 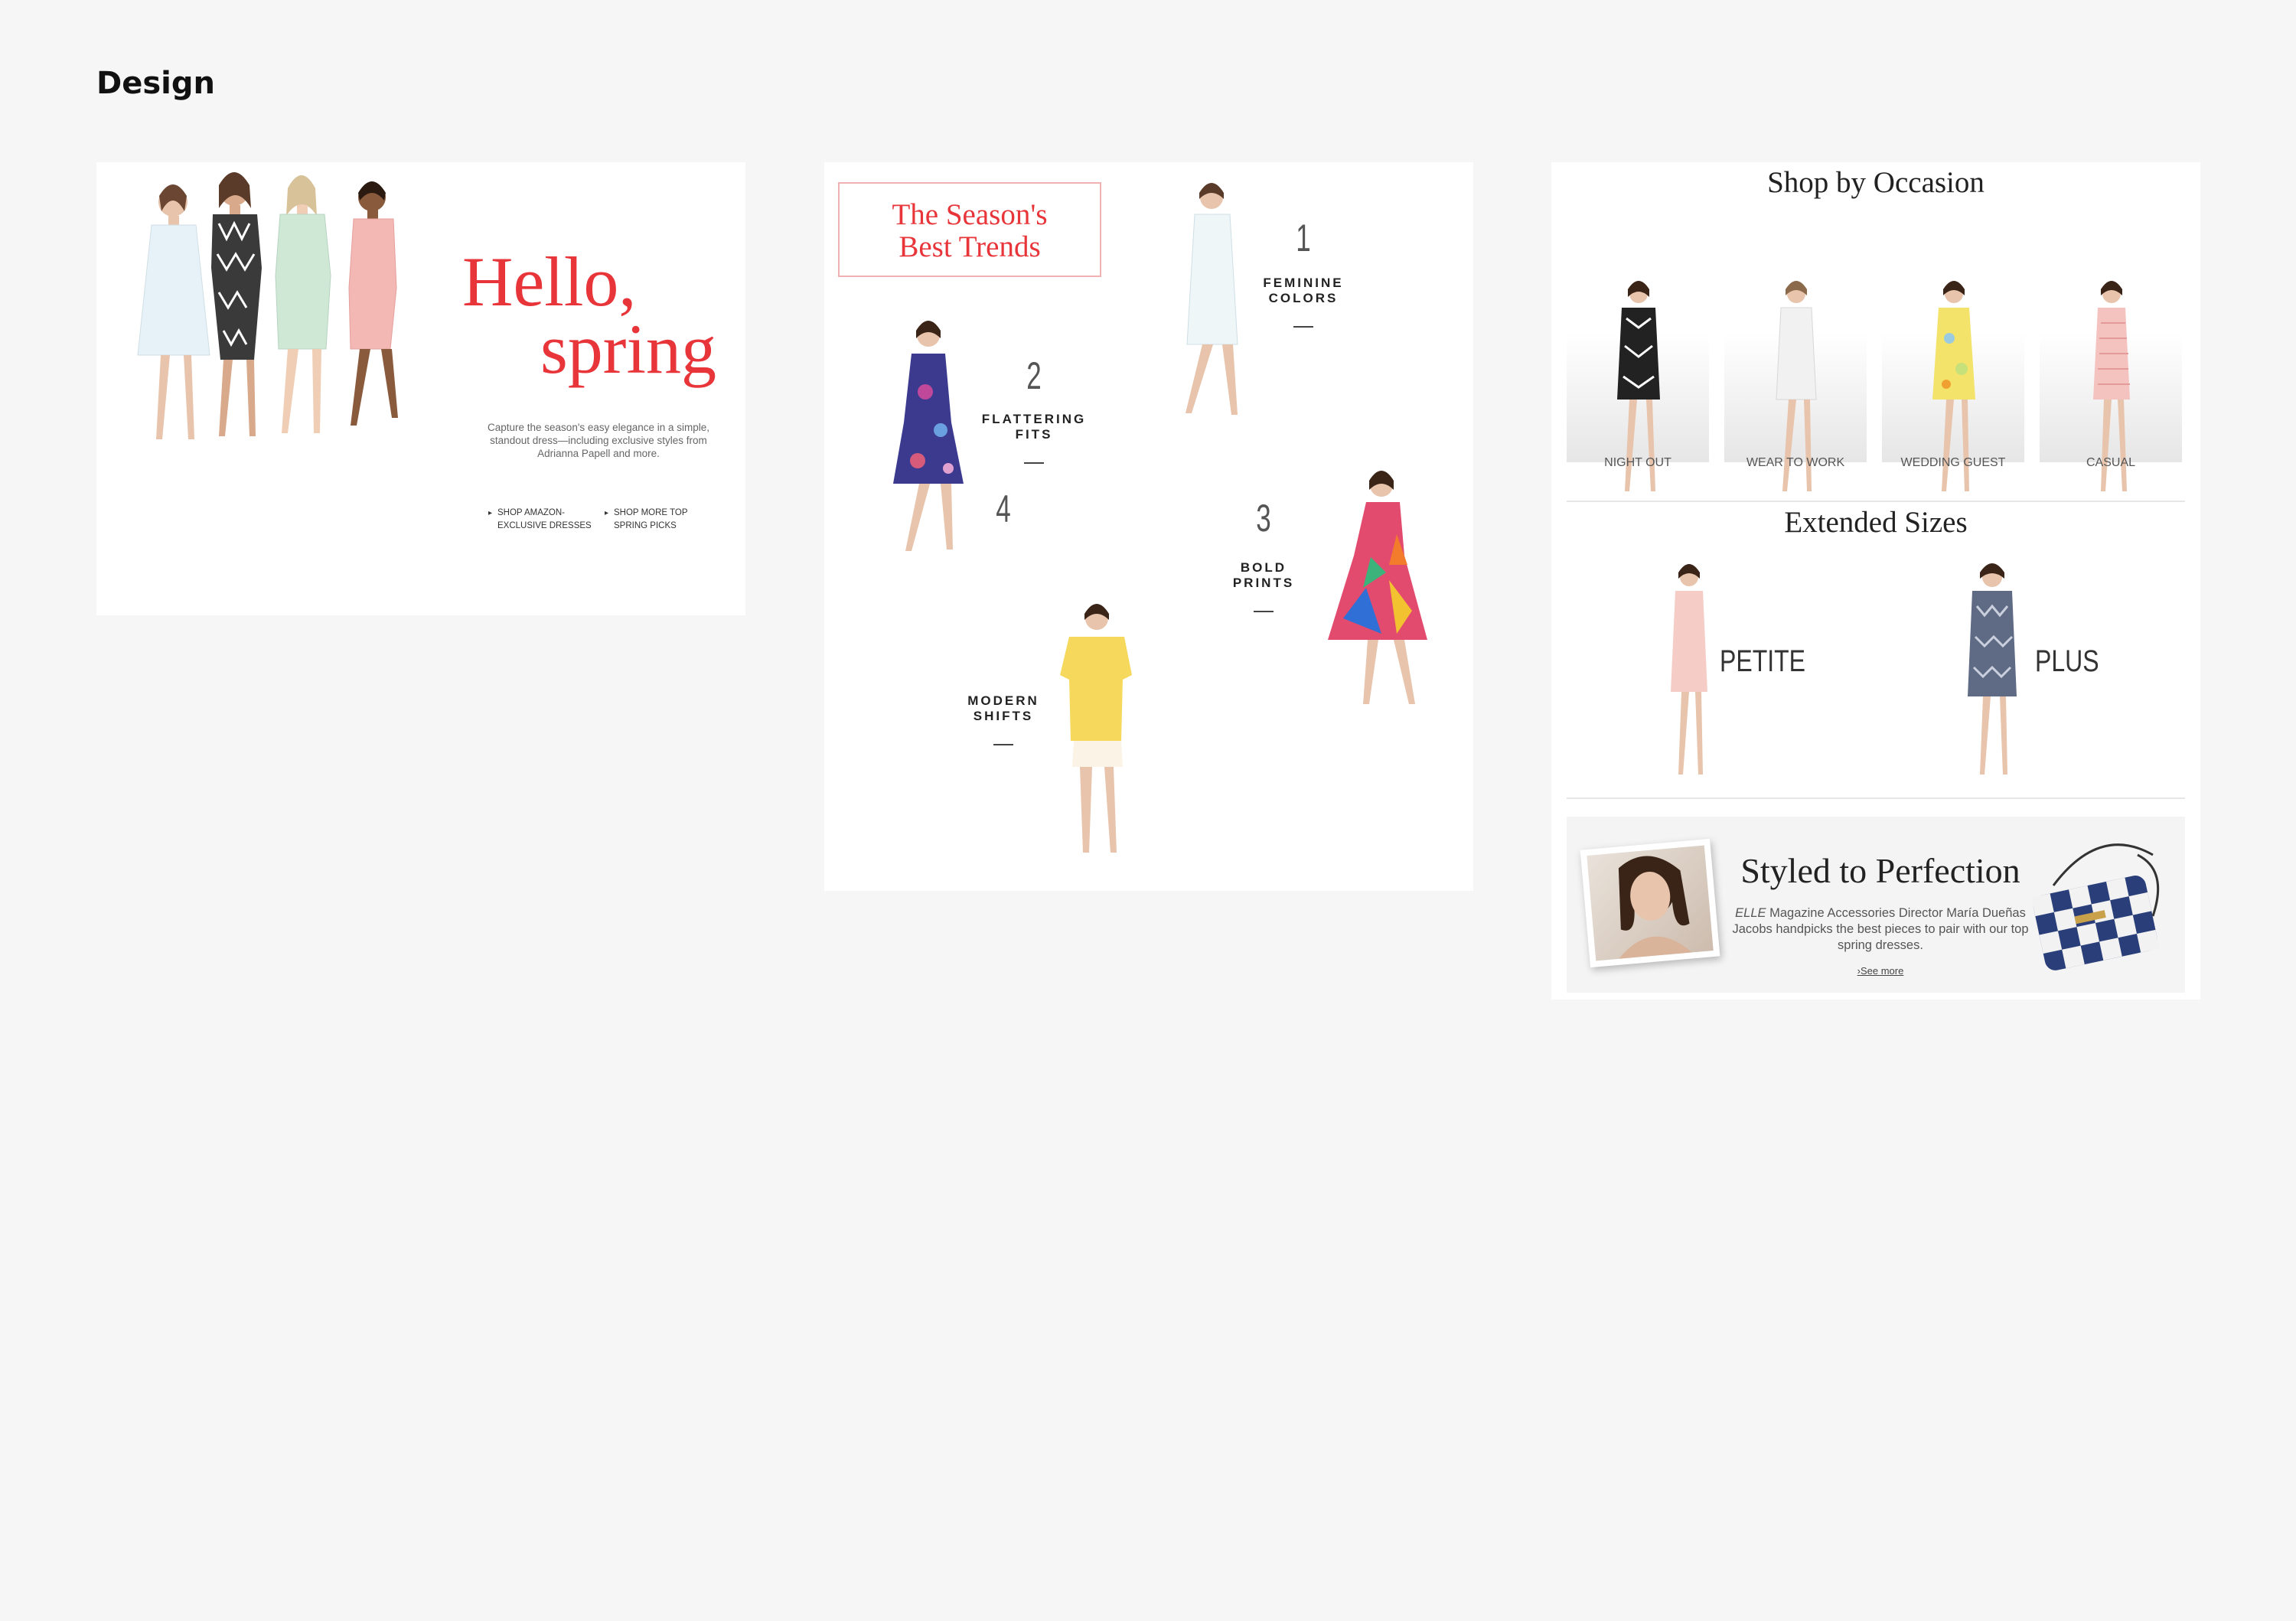 What do you see at coordinates (1303, 238) in the screenshot?
I see `trend-number-1: 1` at bounding box center [1303, 238].